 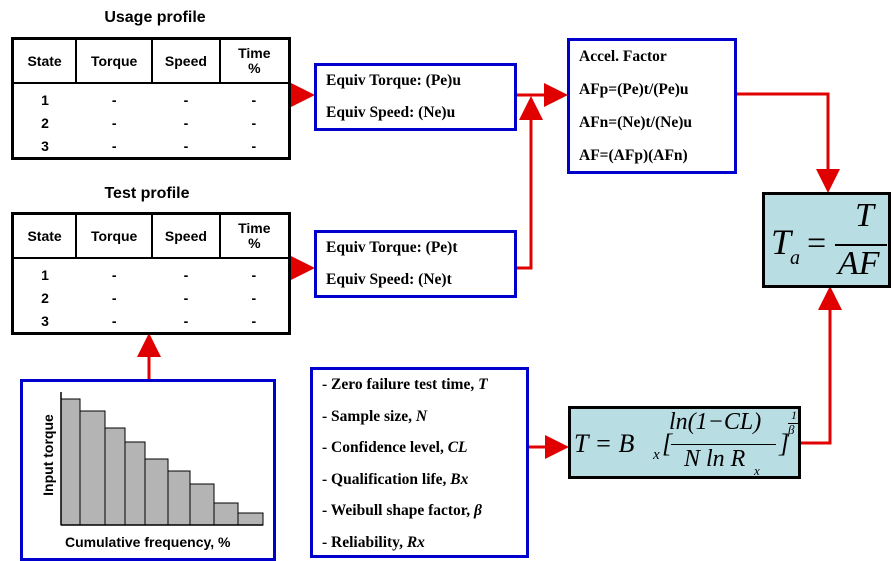 I want to click on af-line: AF=(AFp)(AFn), so click(x=633, y=155).